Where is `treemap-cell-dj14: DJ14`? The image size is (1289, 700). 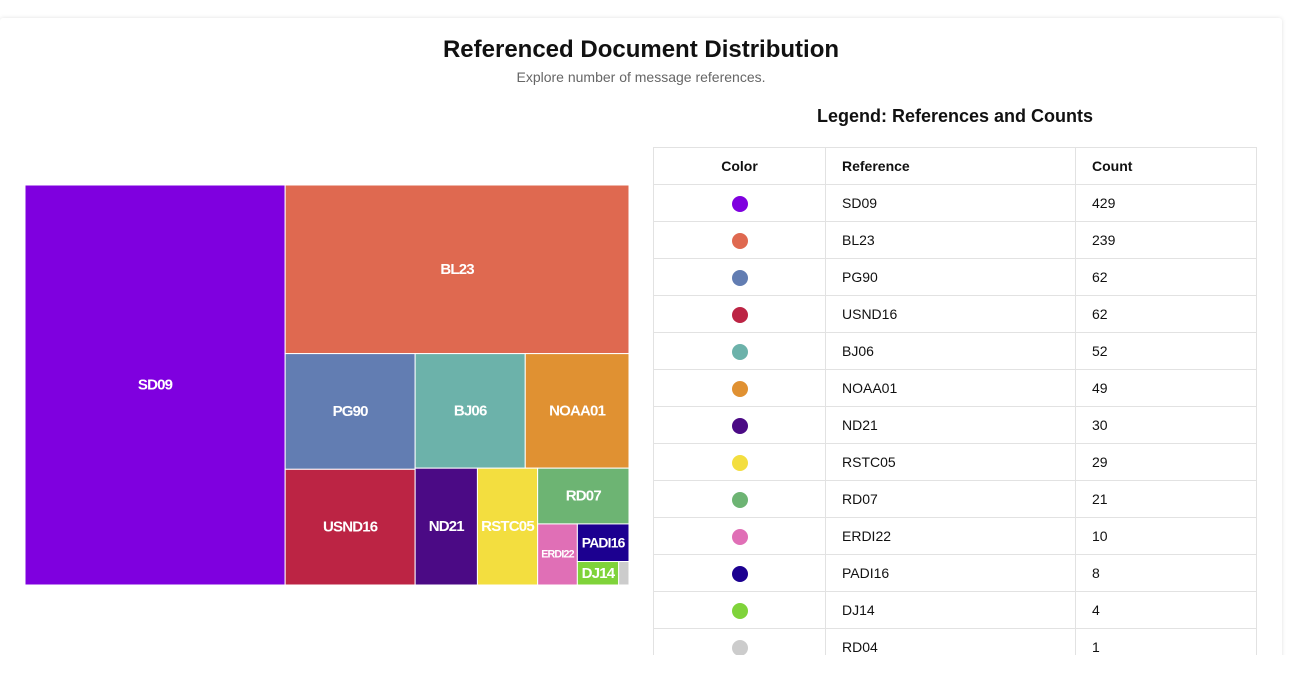
treemap-cell-dj14: DJ14 is located at coordinates (598, 573).